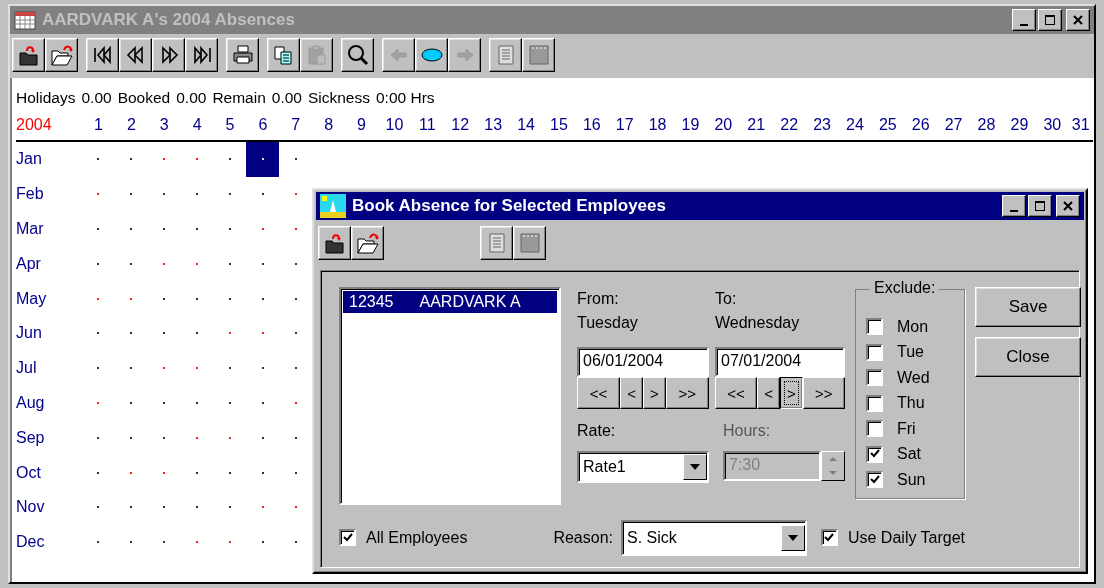 This screenshot has width=1104, height=588. Describe the element at coordinates (780, 362) in the screenshot. I see `date-field: 07/01/2004` at that location.